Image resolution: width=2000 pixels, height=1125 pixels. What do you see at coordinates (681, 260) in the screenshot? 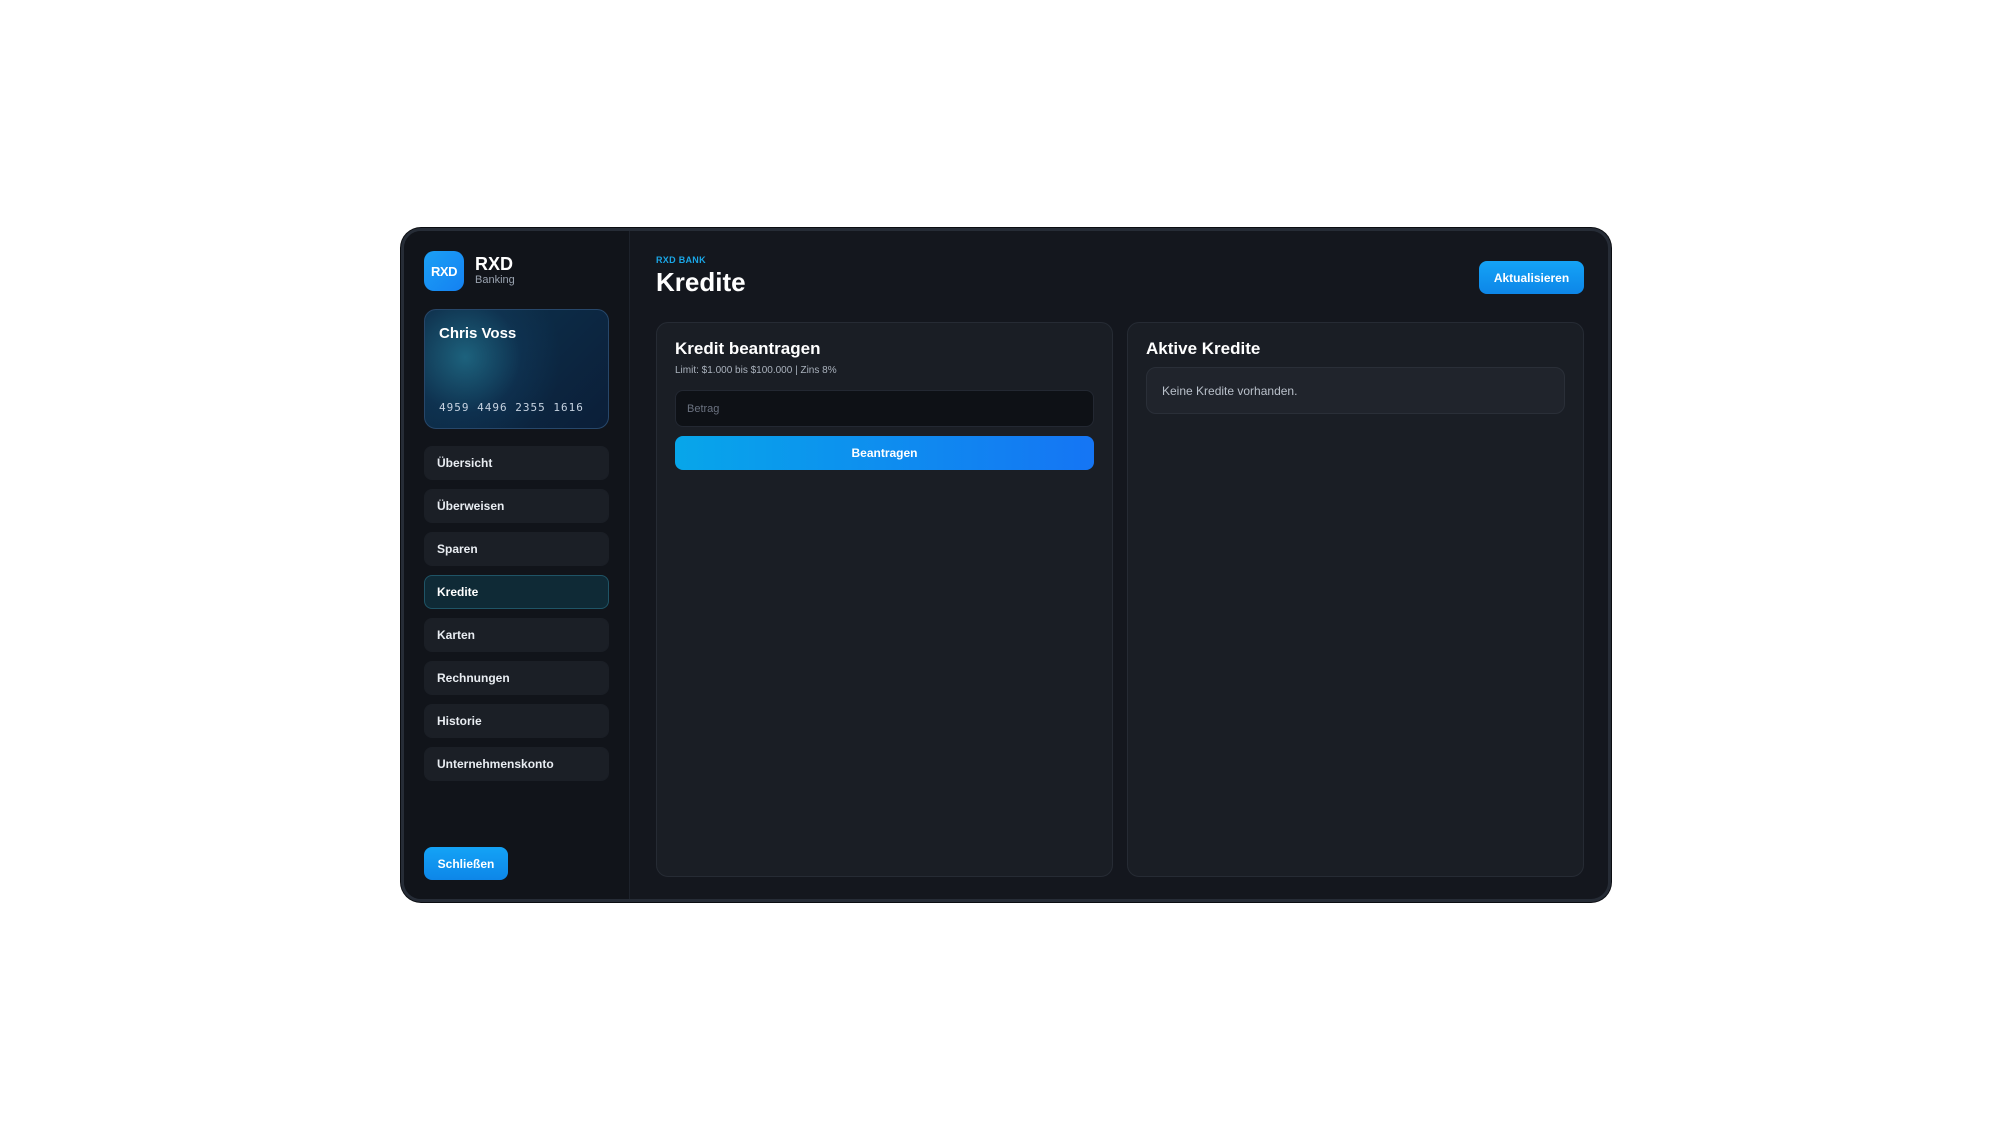
I see `page-eyebrow: RXD BANK` at bounding box center [681, 260].